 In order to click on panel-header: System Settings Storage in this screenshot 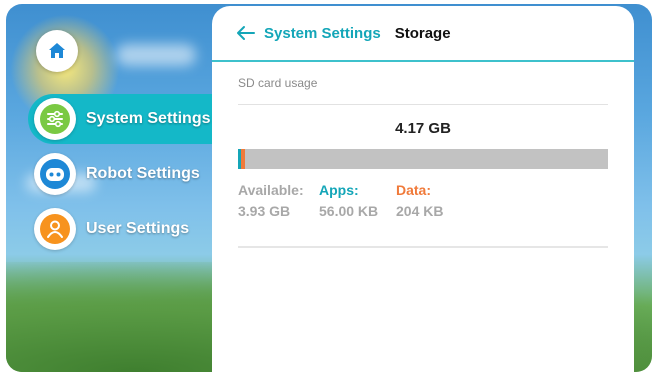, I will do `click(423, 34)`.